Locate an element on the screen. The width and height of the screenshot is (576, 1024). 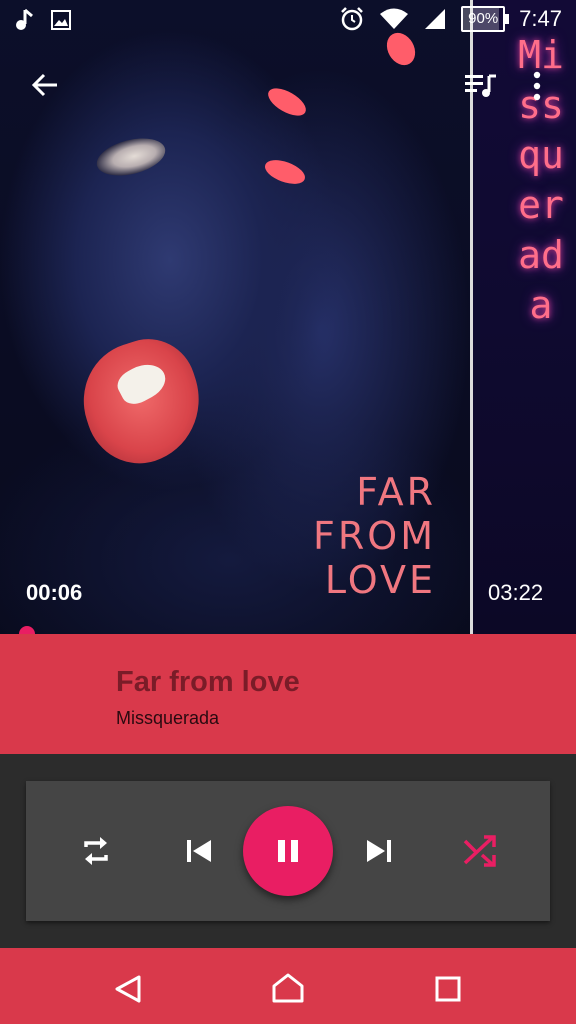
play-pause-button is located at coordinates (288, 851).